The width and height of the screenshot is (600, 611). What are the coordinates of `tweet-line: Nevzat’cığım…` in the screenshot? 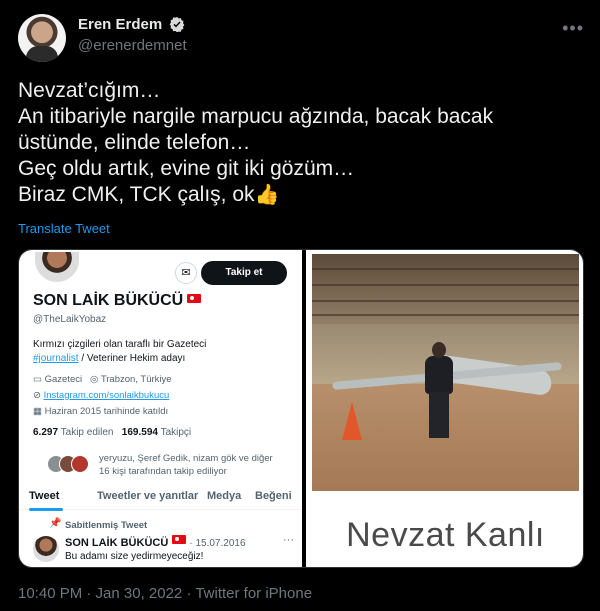 It's located at (89, 90).